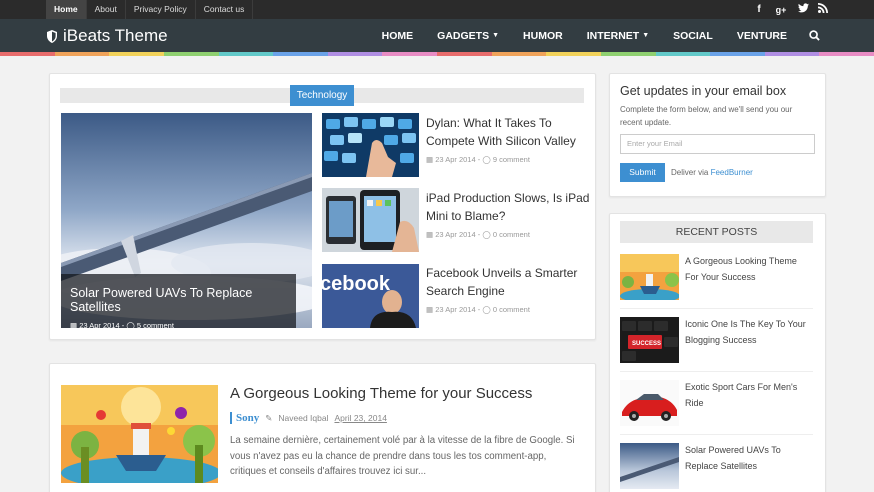  What do you see at coordinates (803, 9) in the screenshot?
I see `twitter-icon` at bounding box center [803, 9].